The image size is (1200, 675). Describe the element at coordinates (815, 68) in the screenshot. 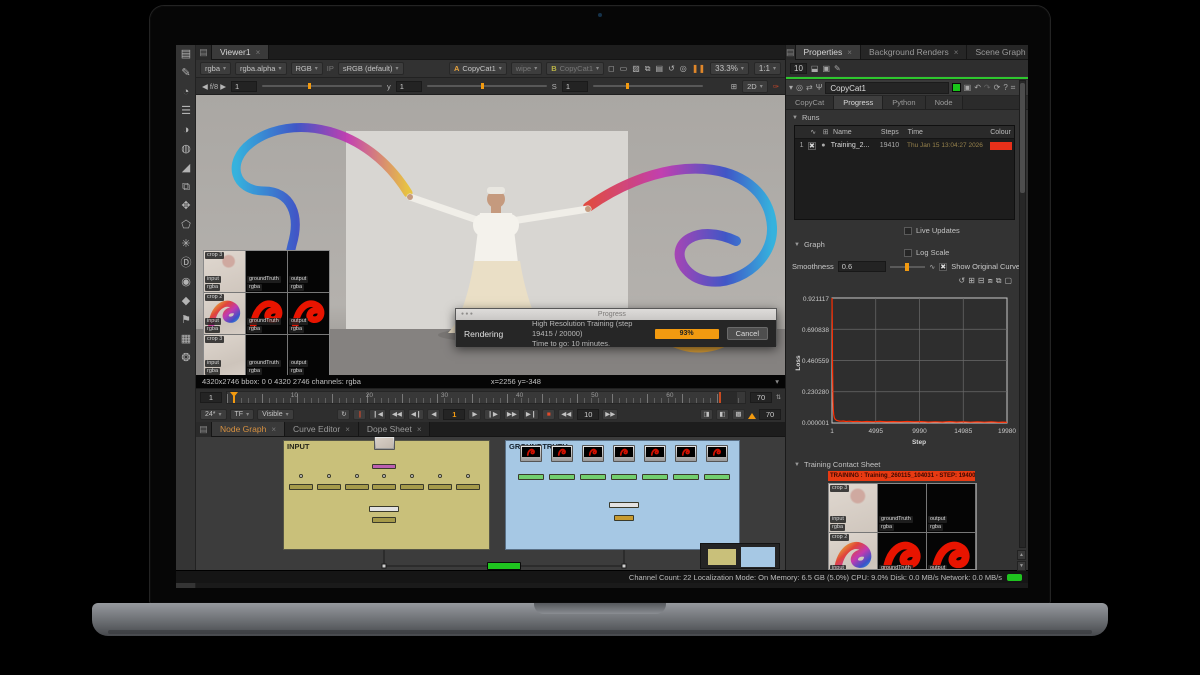

I see `lock-icon: ⬓` at that location.